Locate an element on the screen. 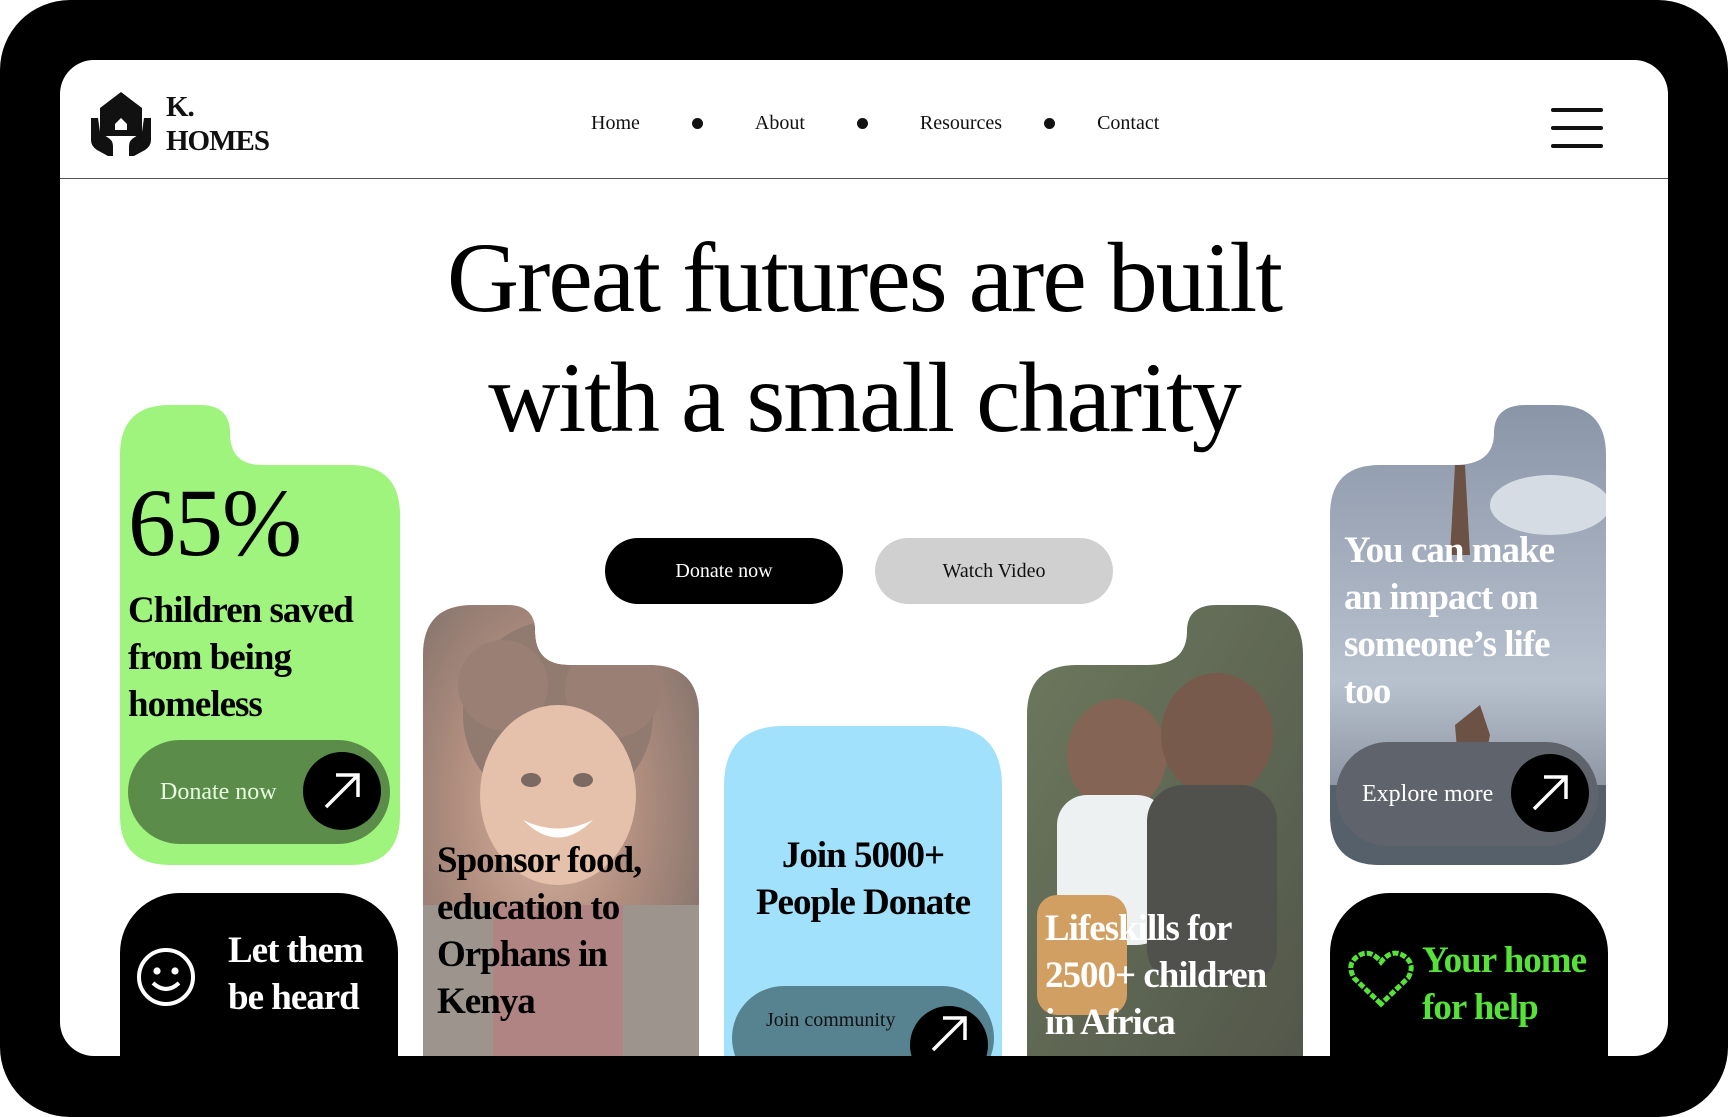 The height and width of the screenshot is (1117, 1728). nav-about: About is located at coordinates (780, 123).